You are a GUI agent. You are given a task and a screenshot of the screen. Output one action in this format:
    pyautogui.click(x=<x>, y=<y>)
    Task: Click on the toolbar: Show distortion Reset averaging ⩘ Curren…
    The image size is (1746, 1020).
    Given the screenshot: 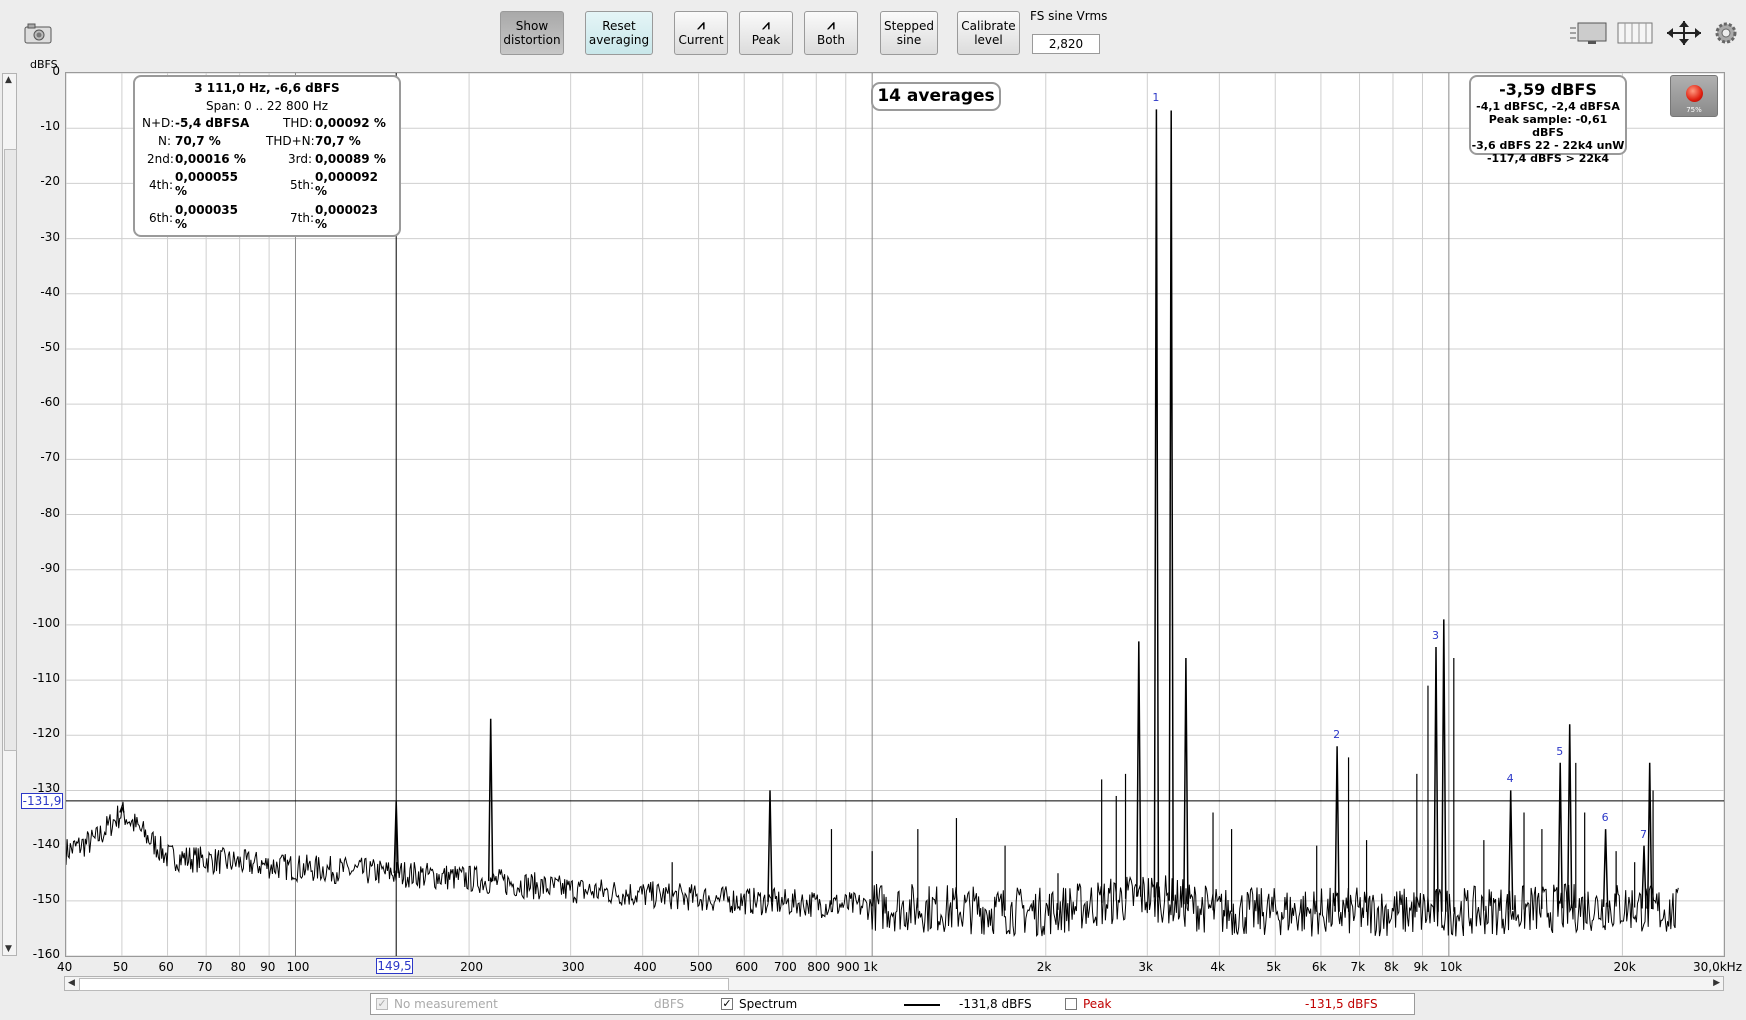 What is the action you would take?
    pyautogui.click(x=873, y=33)
    